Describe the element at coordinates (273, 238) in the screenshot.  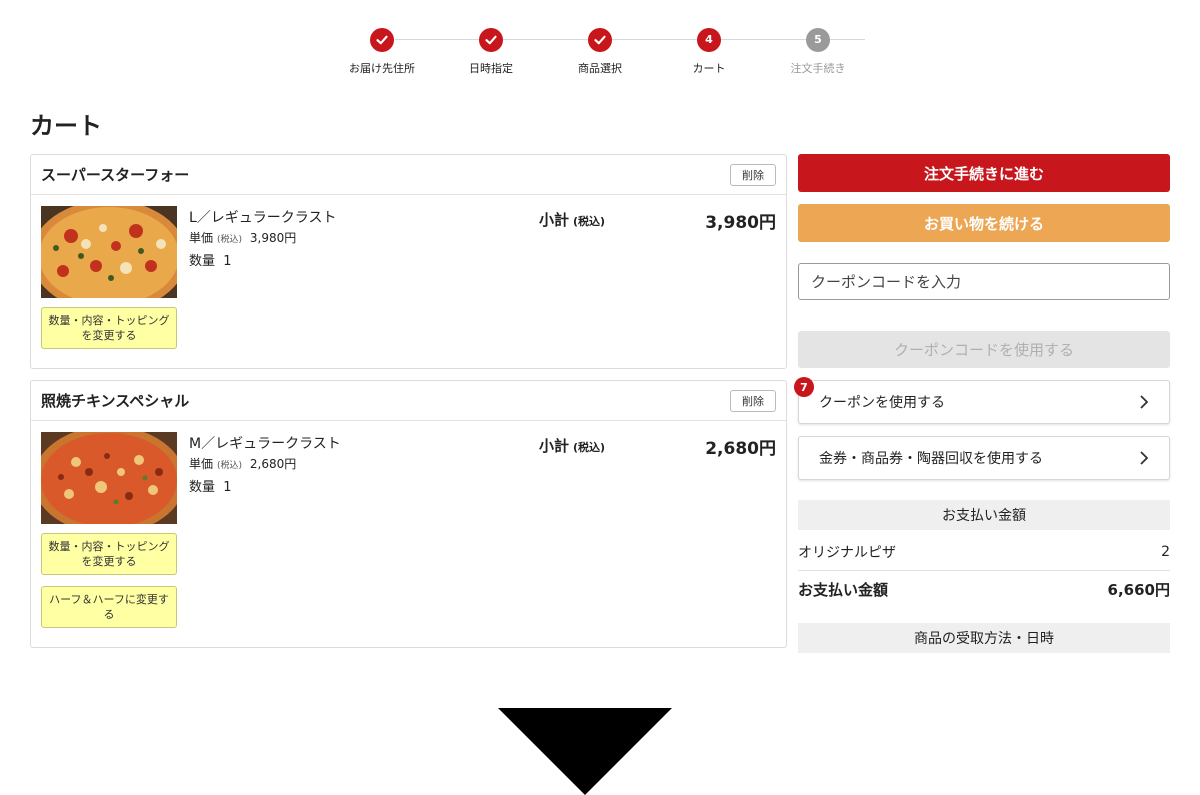
I see `unit-price: 3,980円` at that location.